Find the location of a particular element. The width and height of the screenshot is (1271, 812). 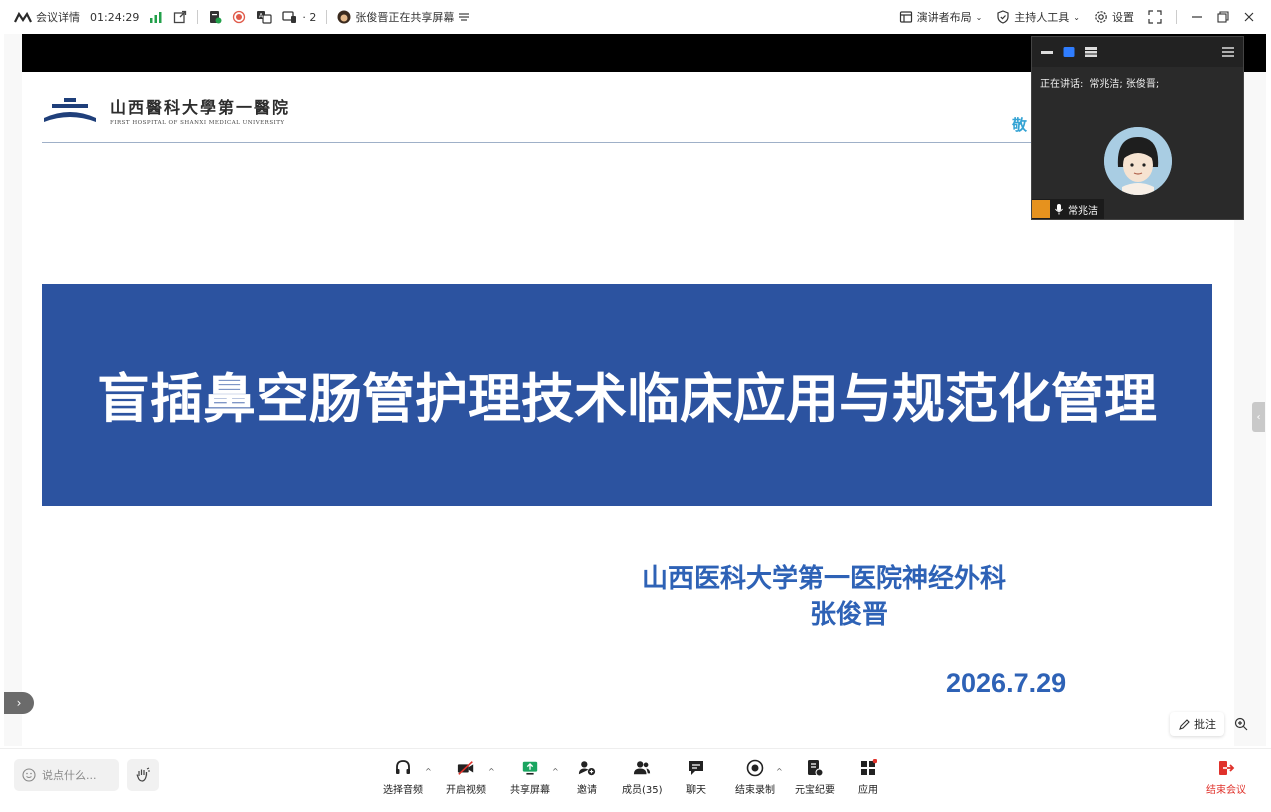

avatar is located at coordinates (1138, 161).